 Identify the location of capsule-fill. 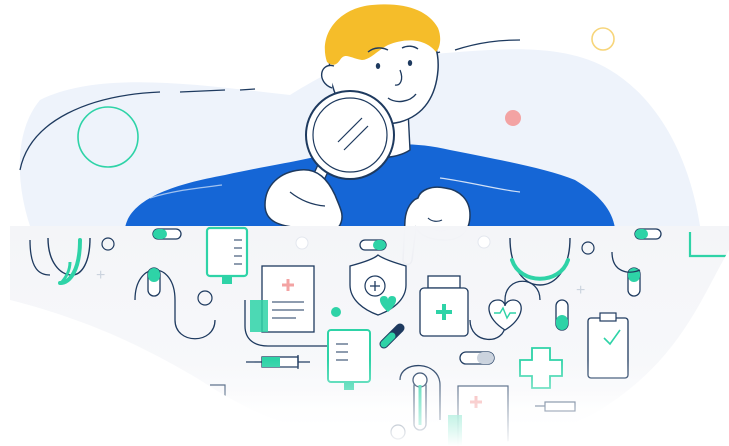
(562, 322).